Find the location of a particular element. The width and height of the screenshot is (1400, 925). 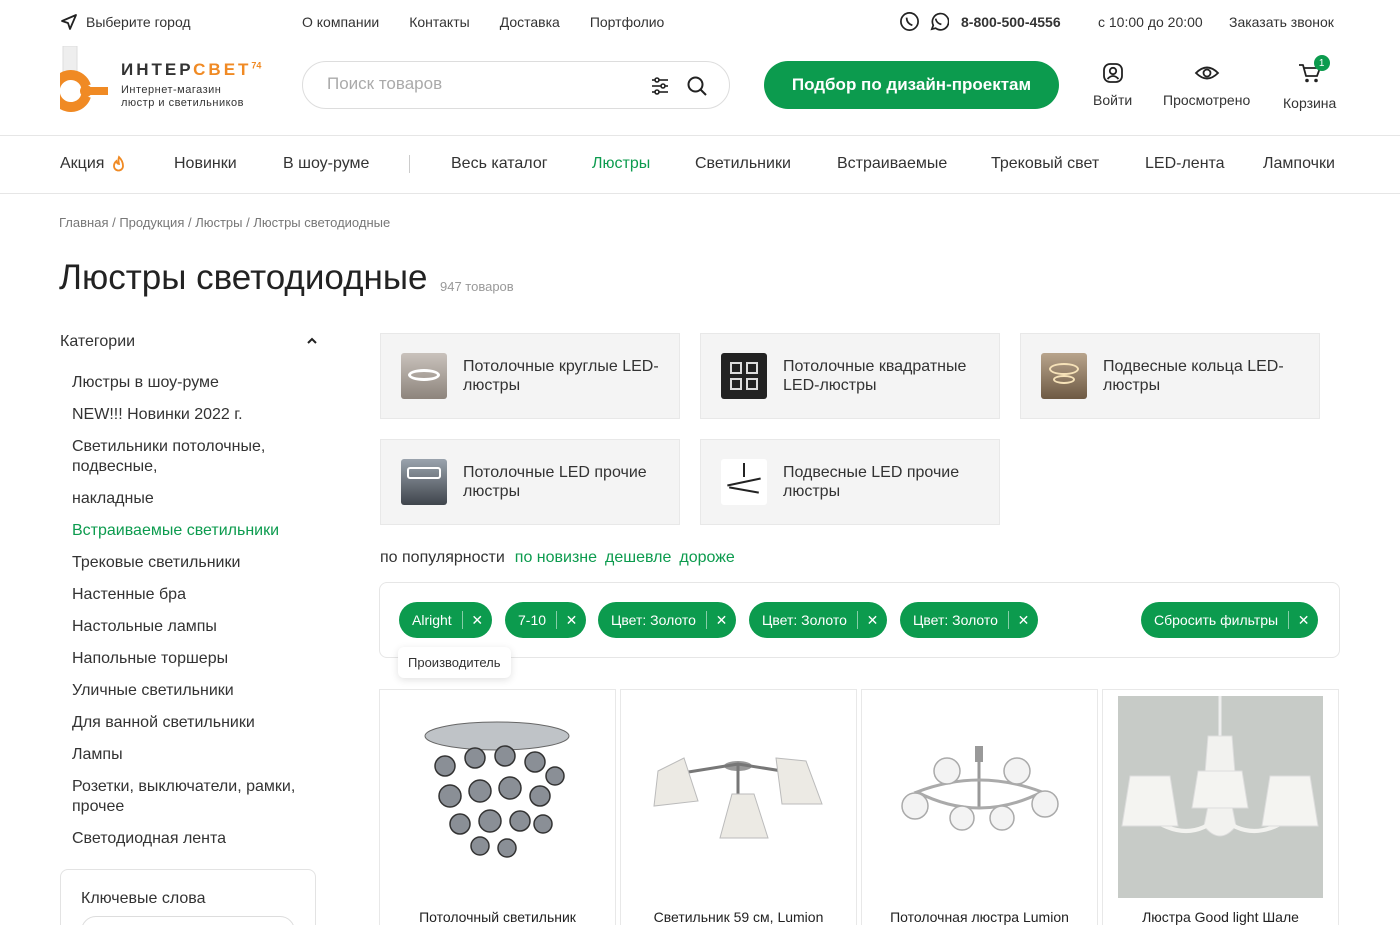

nav-divider is located at coordinates (700, 193).